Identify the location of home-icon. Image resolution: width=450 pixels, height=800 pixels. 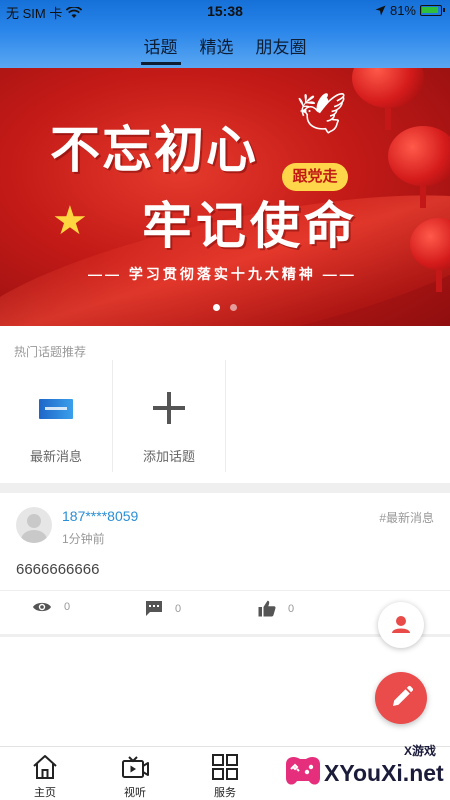
(45, 767).